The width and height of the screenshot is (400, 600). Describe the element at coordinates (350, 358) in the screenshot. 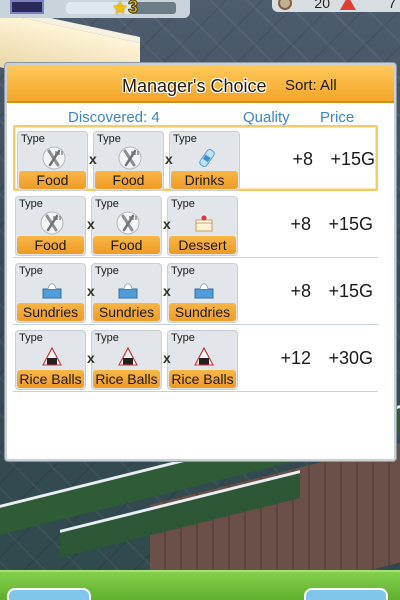

I see `price-value: +30G` at that location.